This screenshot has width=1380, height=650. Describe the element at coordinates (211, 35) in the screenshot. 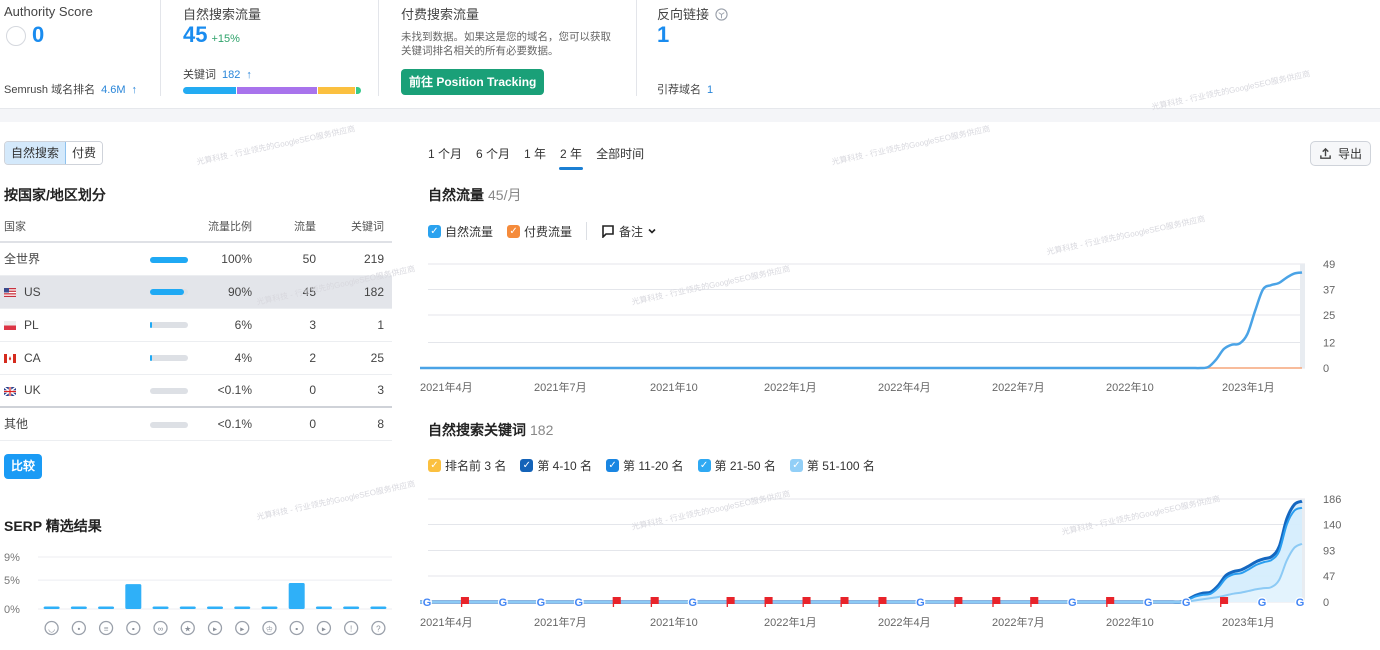

I see `organic-traffic-value: 45 +15%` at that location.